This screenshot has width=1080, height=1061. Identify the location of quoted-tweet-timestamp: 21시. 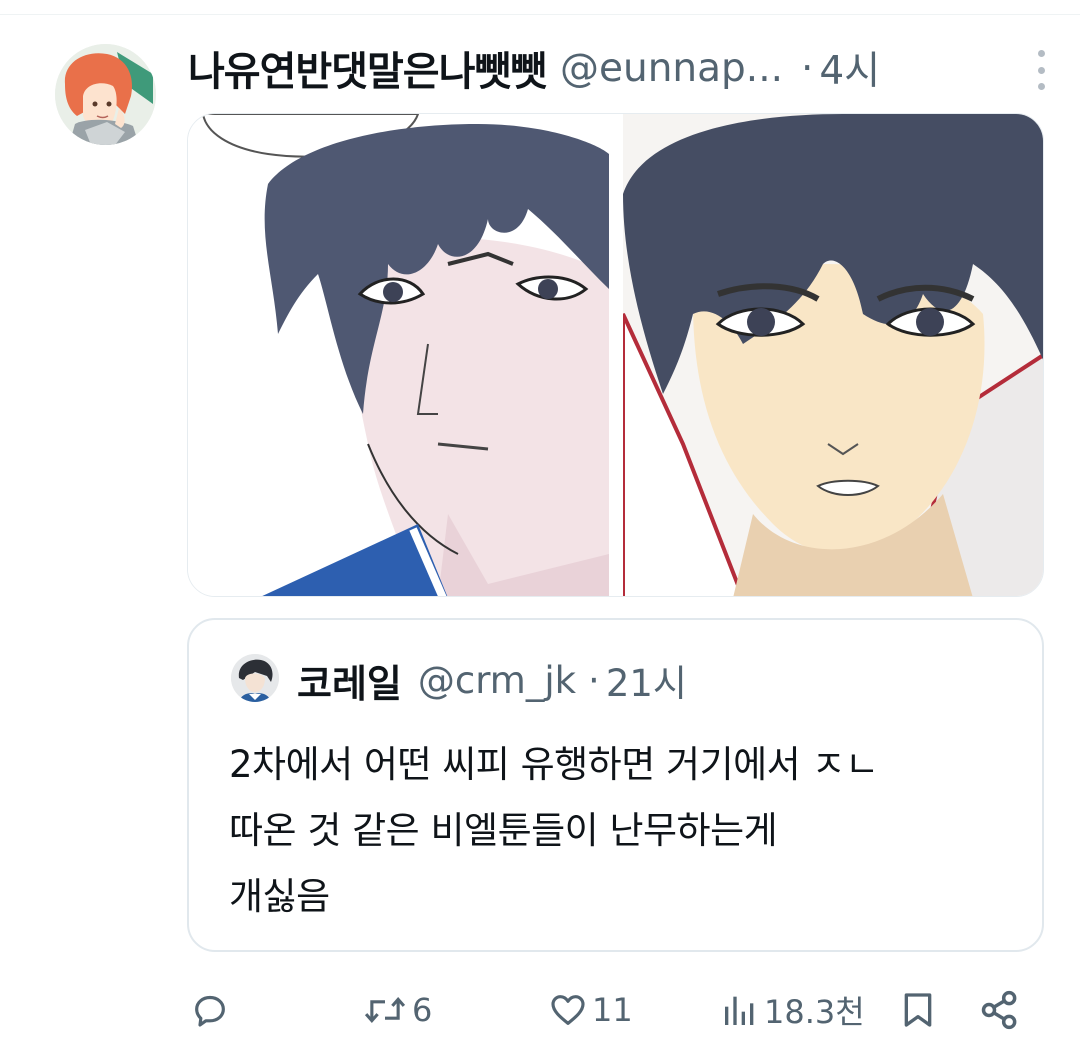
(646, 680).